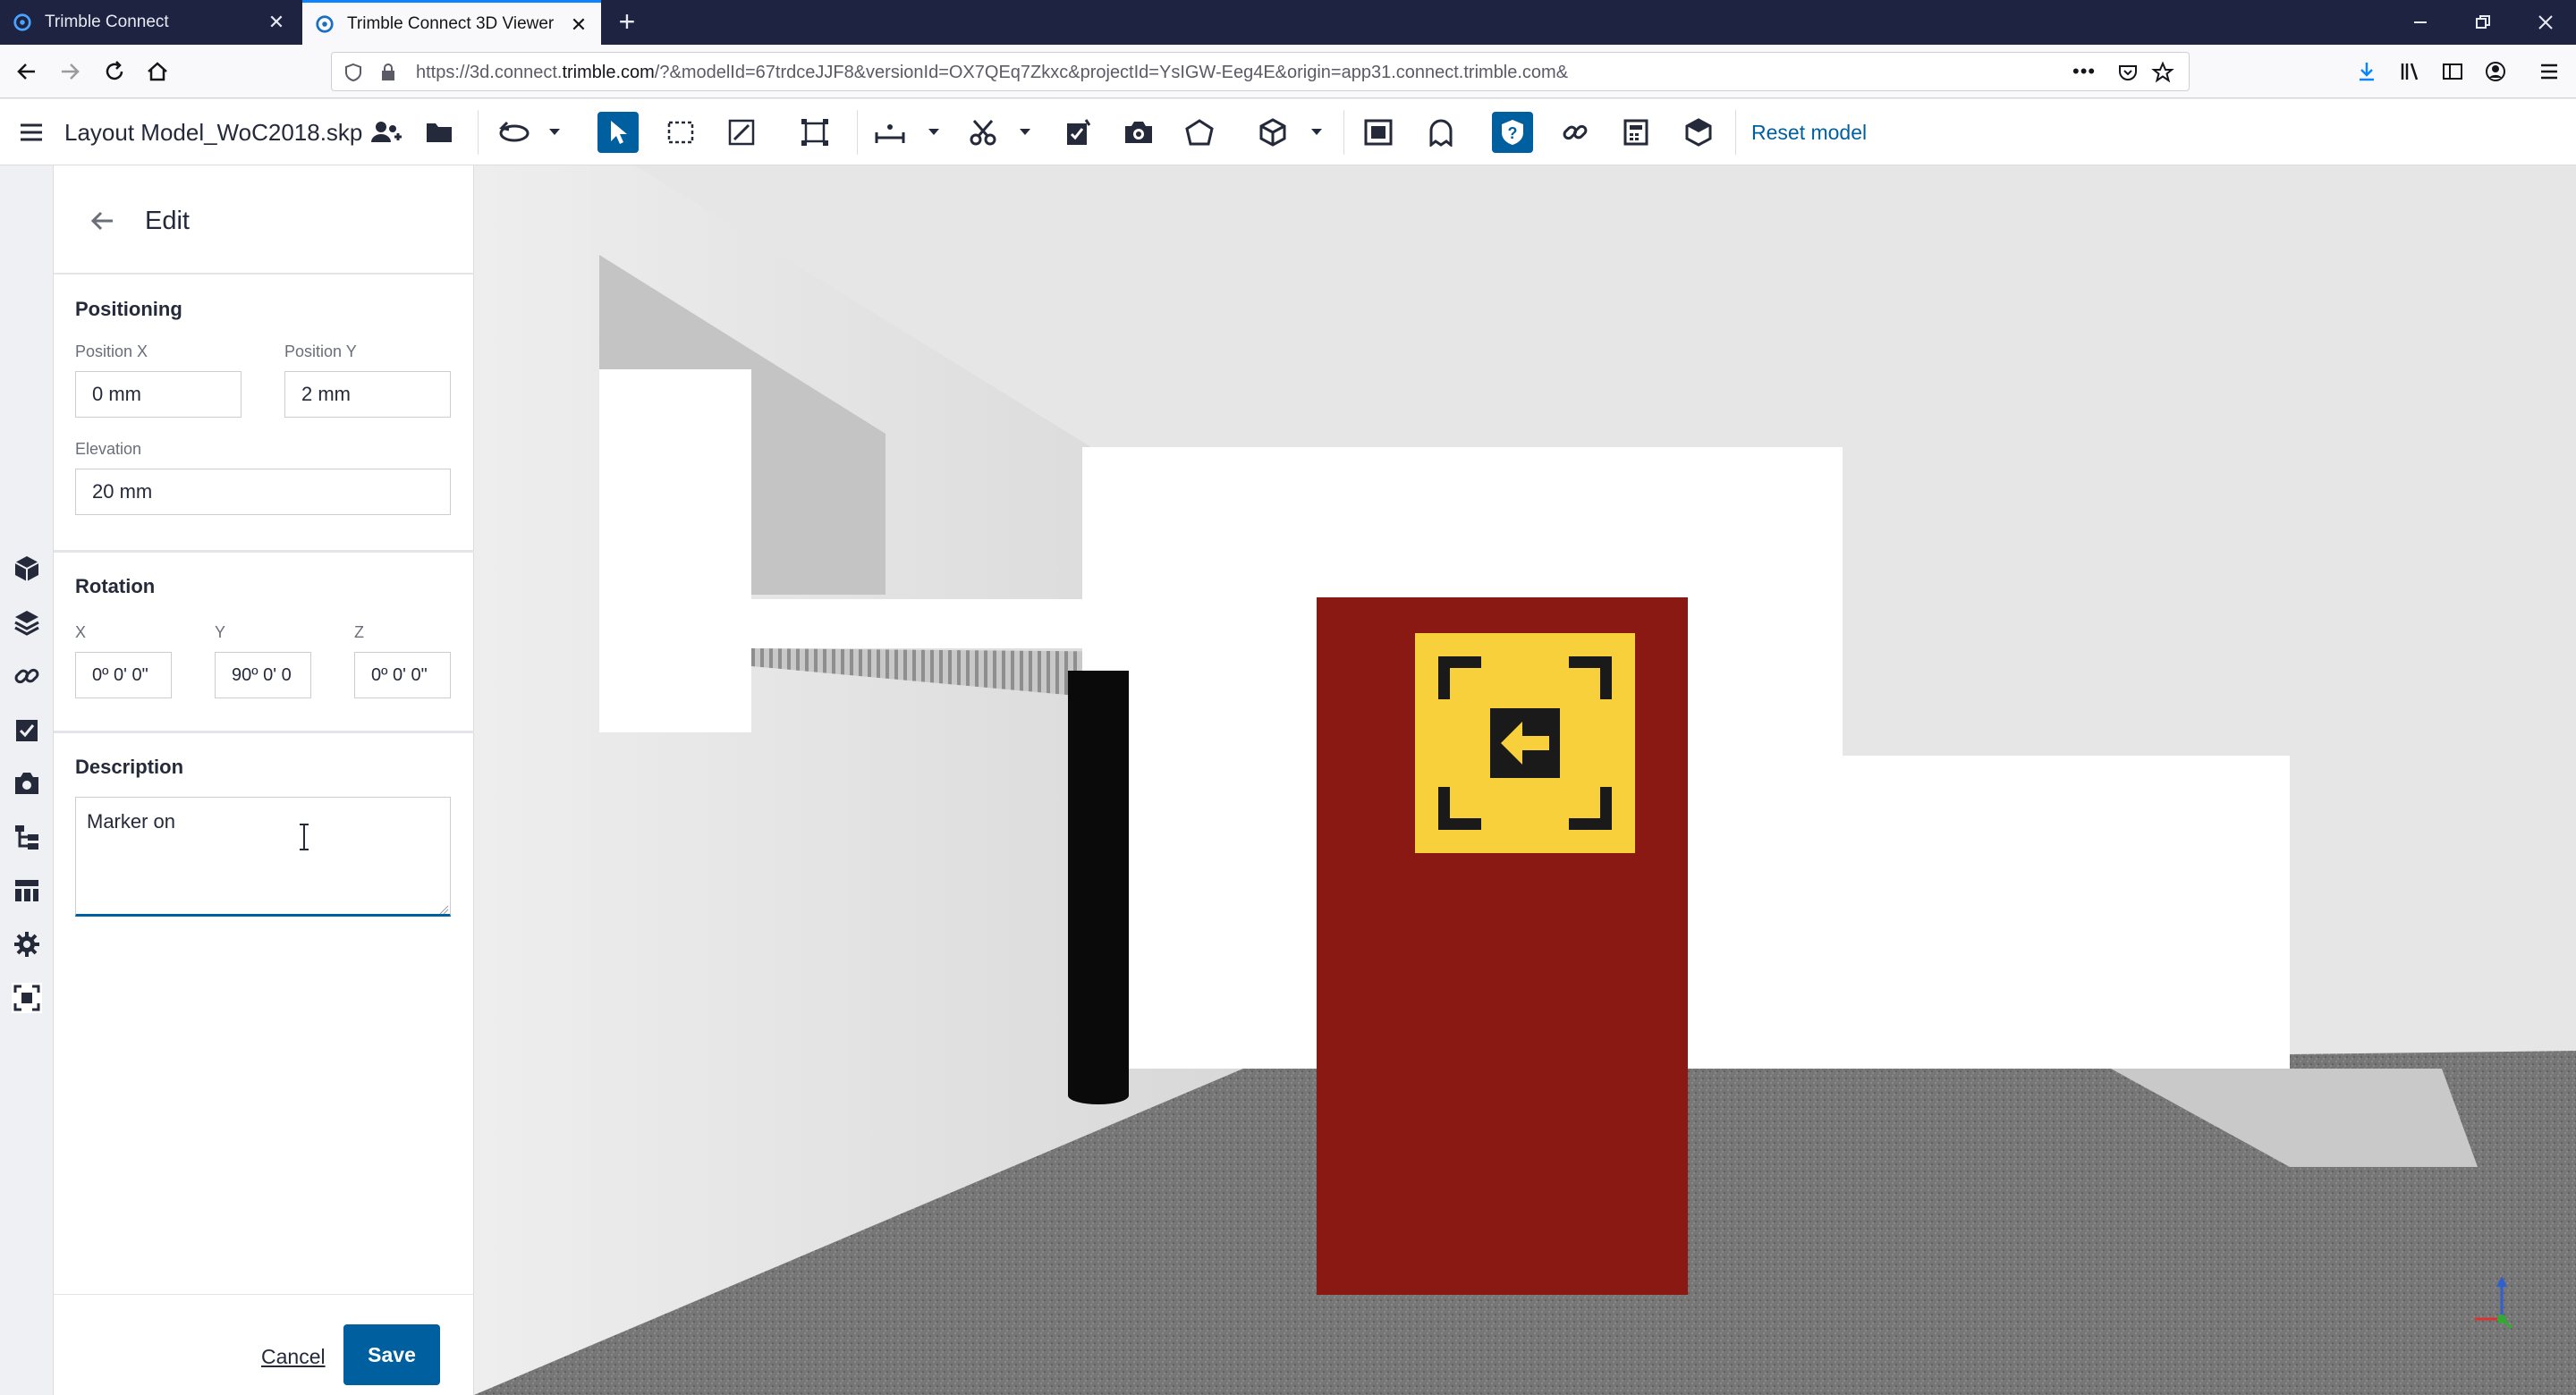 This screenshot has height=1395, width=2576. I want to click on calculator-icon, so click(1636, 132).